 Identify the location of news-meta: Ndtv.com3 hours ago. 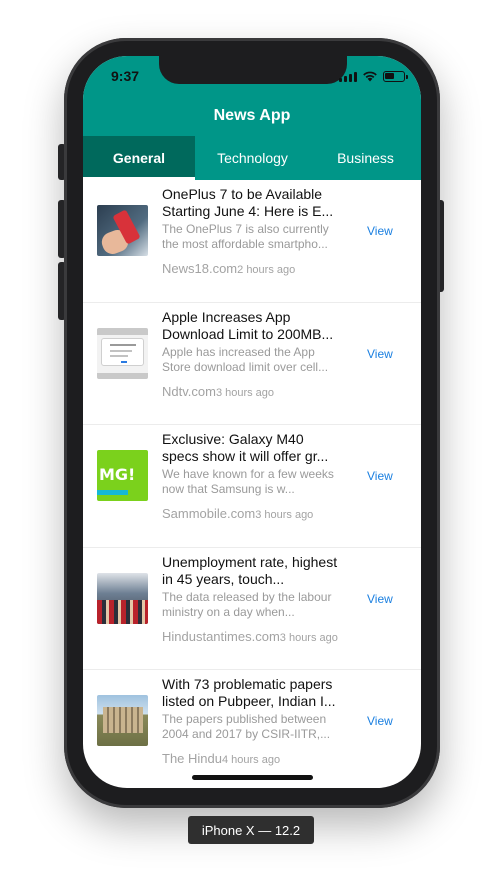
(253, 392).